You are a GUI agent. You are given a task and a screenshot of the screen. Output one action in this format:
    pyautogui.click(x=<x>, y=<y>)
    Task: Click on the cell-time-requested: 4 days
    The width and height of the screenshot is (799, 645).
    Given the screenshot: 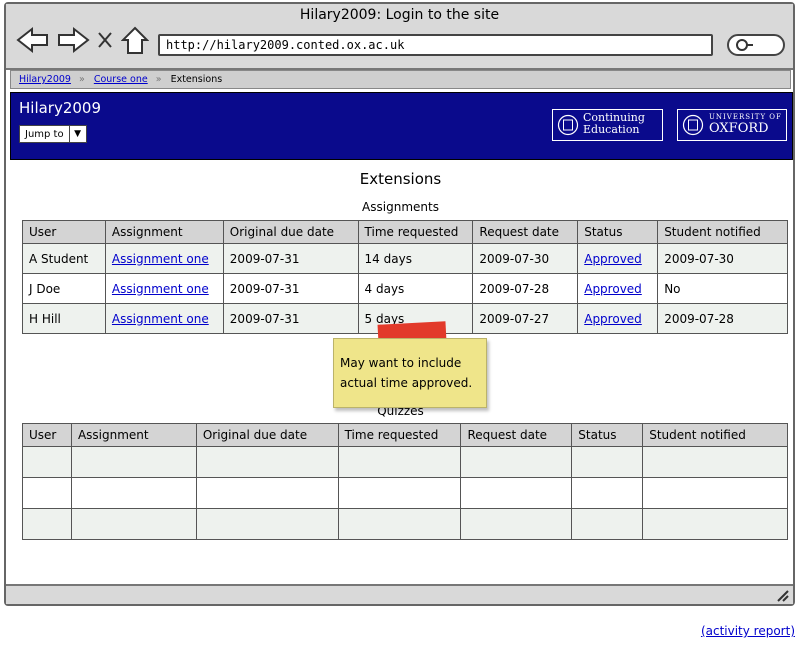 What is the action you would take?
    pyautogui.click(x=415, y=288)
    